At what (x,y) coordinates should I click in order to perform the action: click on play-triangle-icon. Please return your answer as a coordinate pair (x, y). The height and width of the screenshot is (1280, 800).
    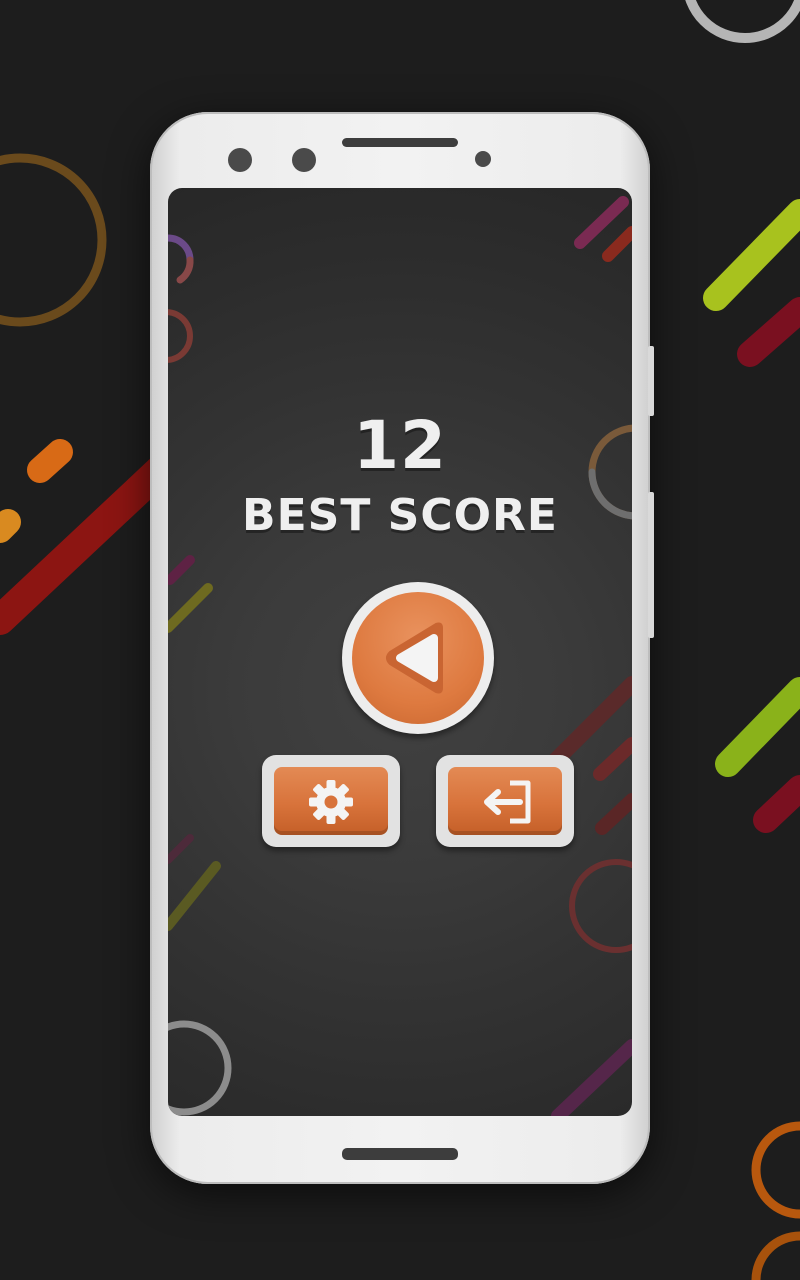
    Looking at the image, I should click on (414, 658).